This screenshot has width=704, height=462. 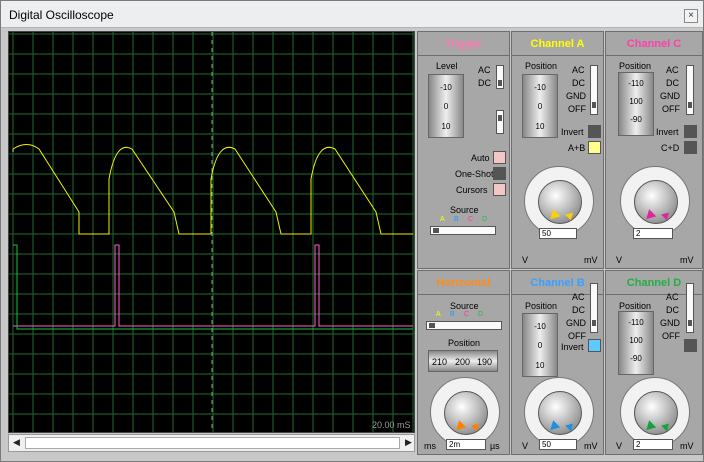 What do you see at coordinates (578, 297) in the screenshot?
I see `b-ac-label: AC` at bounding box center [578, 297].